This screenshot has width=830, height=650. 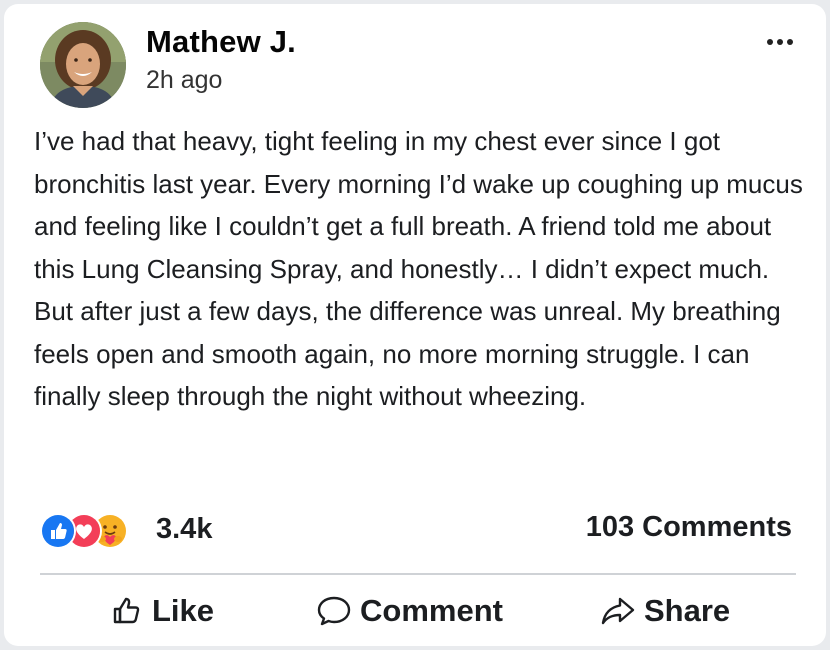 I want to click on reactions-summary: 3.4k, so click(x=126, y=529).